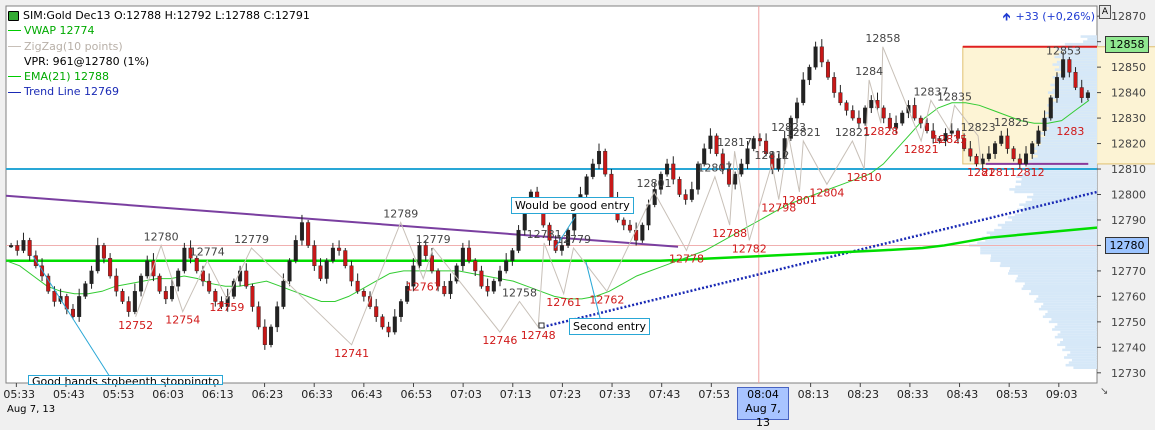  Describe the element at coordinates (1128, 373) in the screenshot. I see `y-tick-label: 12730` at that location.